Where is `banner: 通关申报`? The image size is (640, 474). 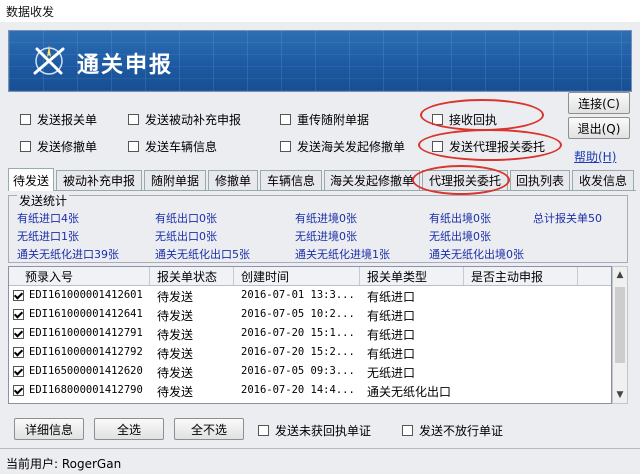
banner: 通关申报 is located at coordinates (320, 61).